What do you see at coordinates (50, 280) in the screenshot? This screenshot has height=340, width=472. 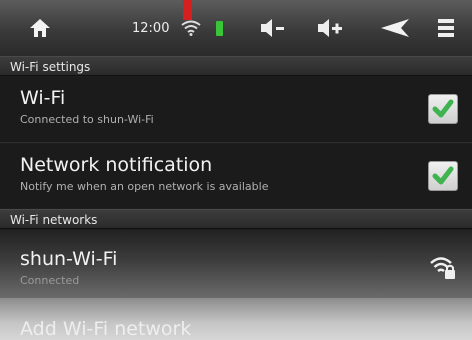 I see `network-status: Connected` at bounding box center [50, 280].